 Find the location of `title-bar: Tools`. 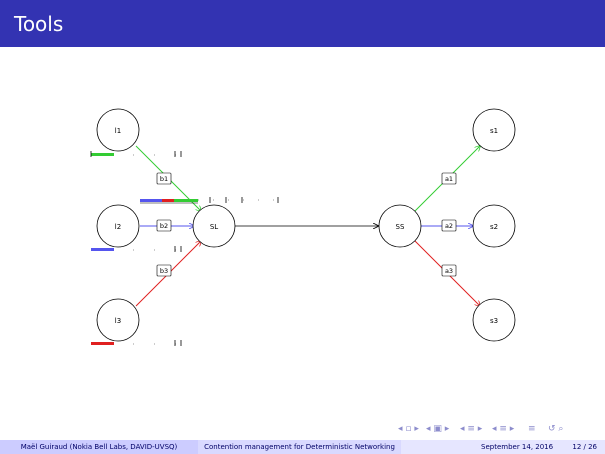

title-bar: Tools is located at coordinates (302, 23).